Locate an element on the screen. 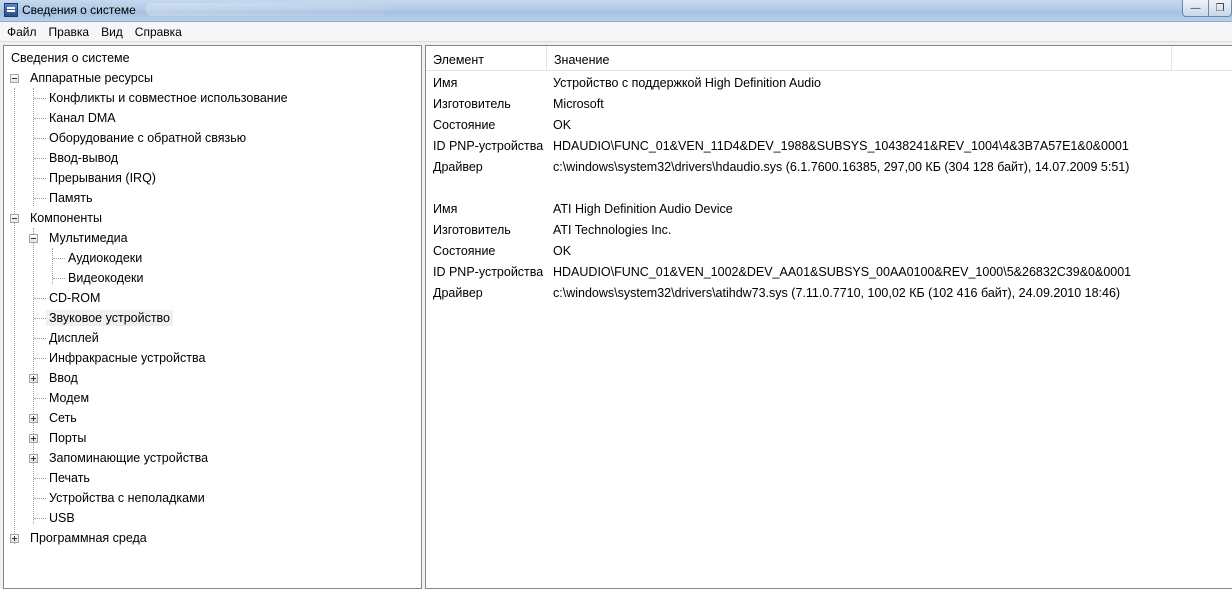 The width and height of the screenshot is (1232, 589). tree-item-components: Компоненты is located at coordinates (57, 218).